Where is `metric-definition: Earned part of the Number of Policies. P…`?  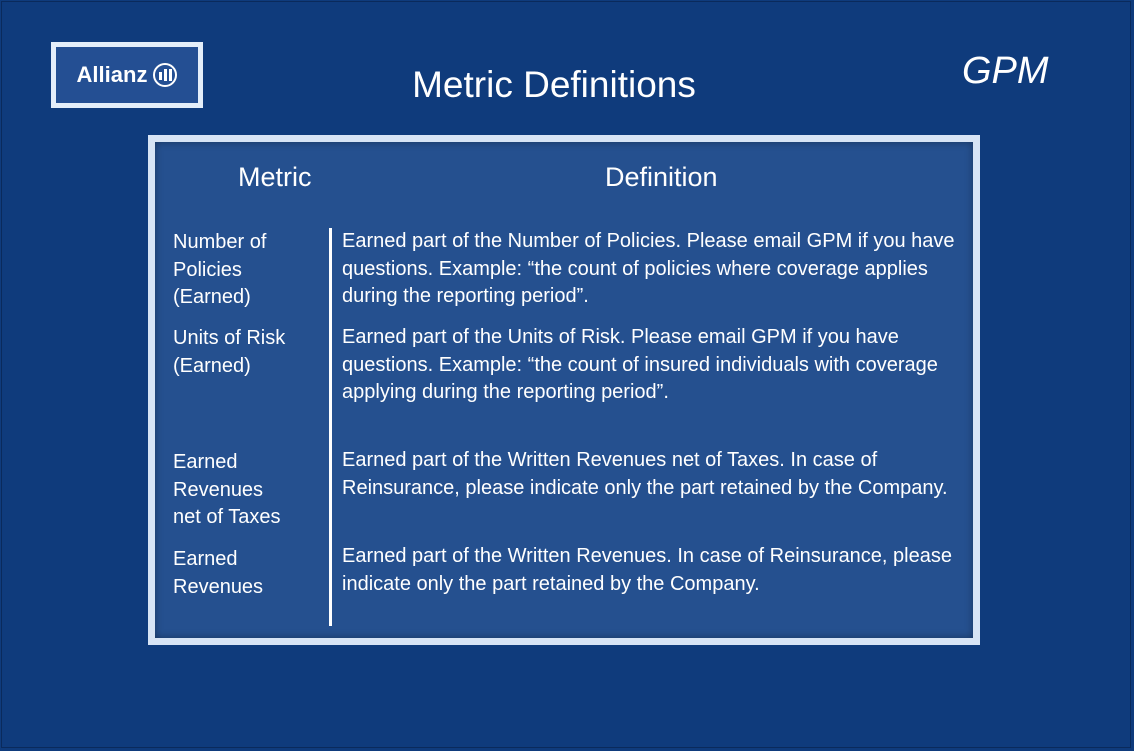
metric-definition: Earned part of the Number of Policies. P… is located at coordinates (648, 268).